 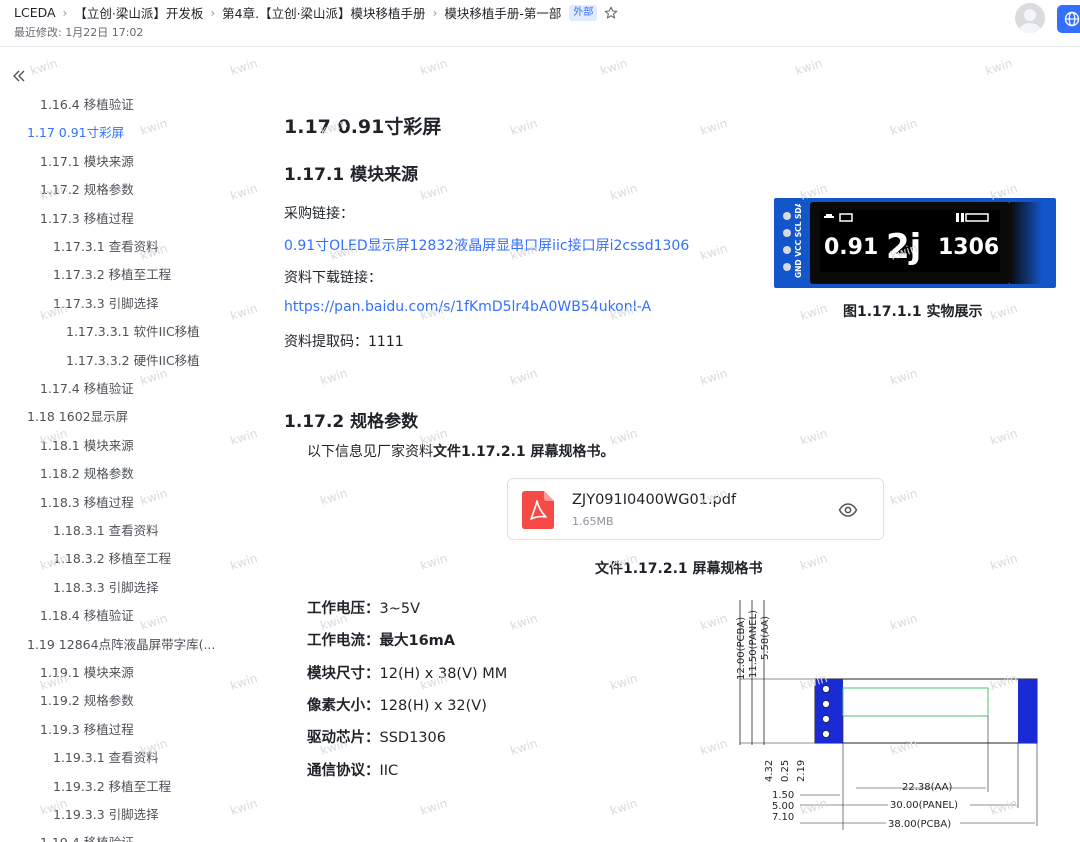 I want to click on oled-text-mid: 2j, so click(x=903, y=247).